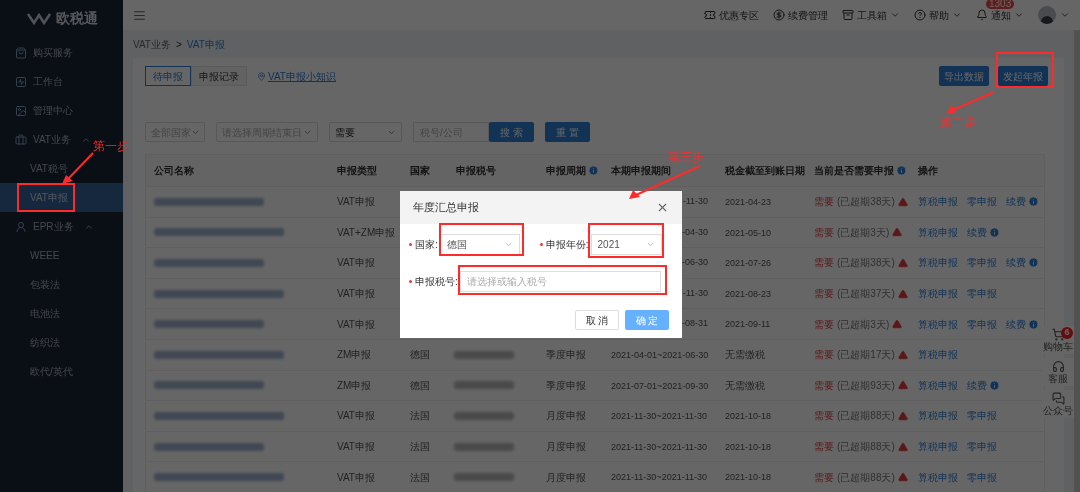 The image size is (1080, 492). Describe the element at coordinates (566, 171) in the screenshot. I see `column-header: 申报周期` at that location.